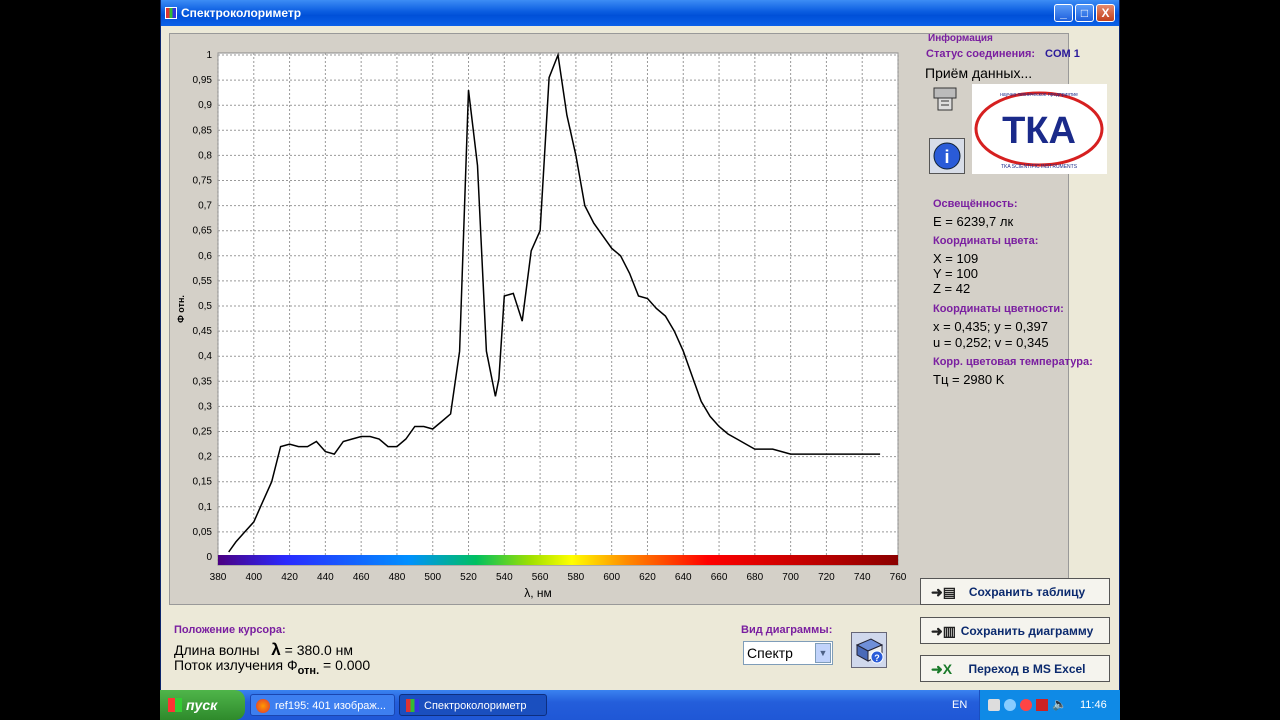 The width and height of the screenshot is (1280, 720). I want to click on logo-top-text: научно-техническое предприятие, so click(1039, 95).